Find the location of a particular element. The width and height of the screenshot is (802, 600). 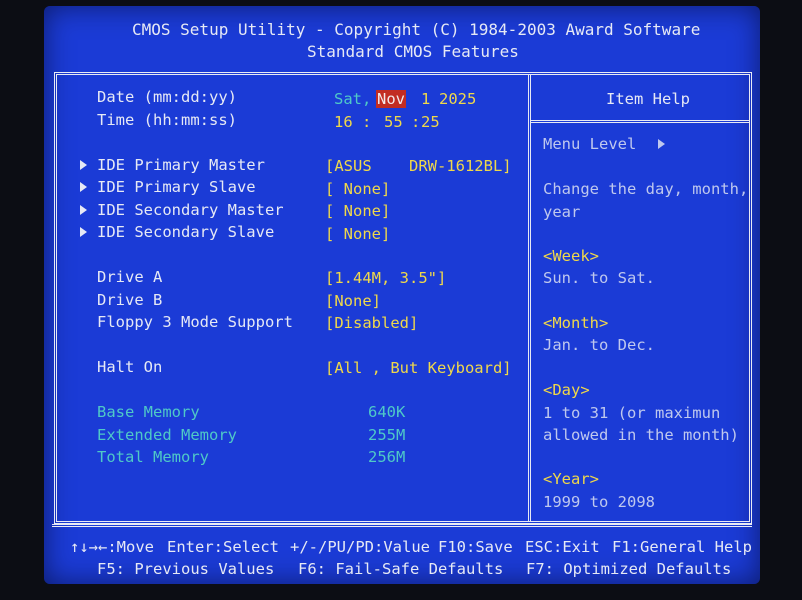

time-sep-1: : is located at coordinates (367, 122).